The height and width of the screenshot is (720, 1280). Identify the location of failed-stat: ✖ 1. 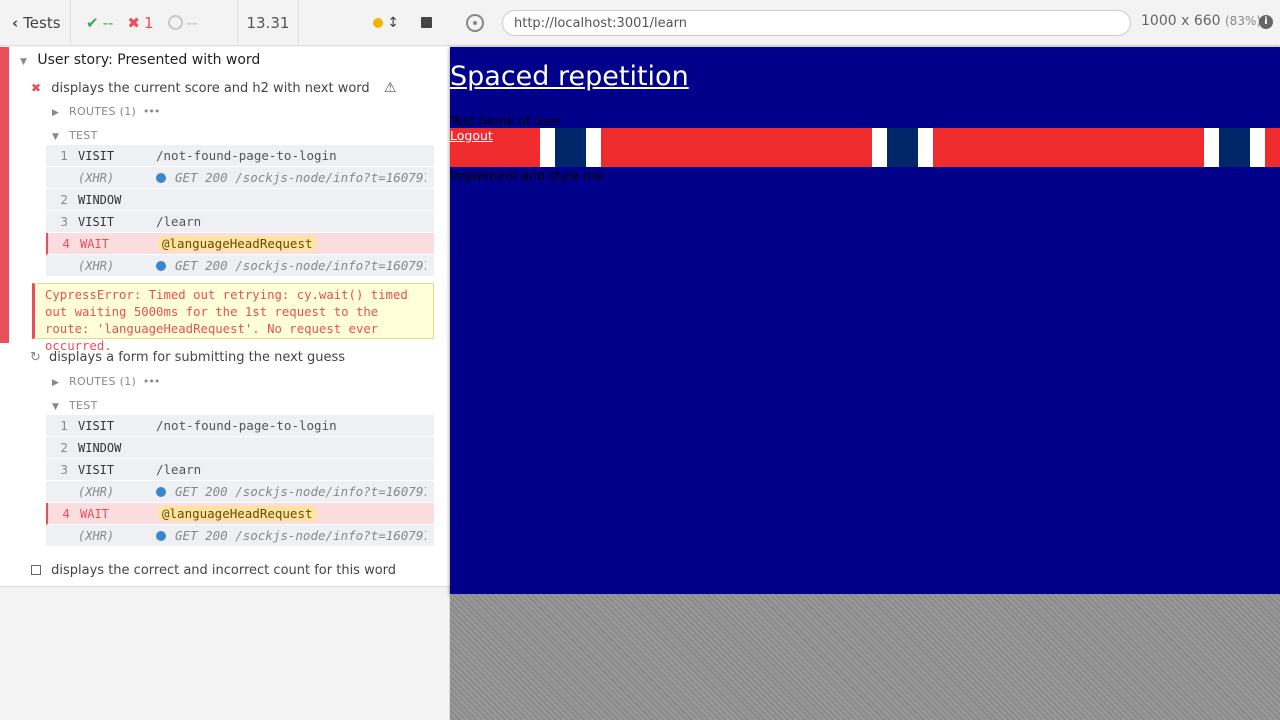
(140, 23).